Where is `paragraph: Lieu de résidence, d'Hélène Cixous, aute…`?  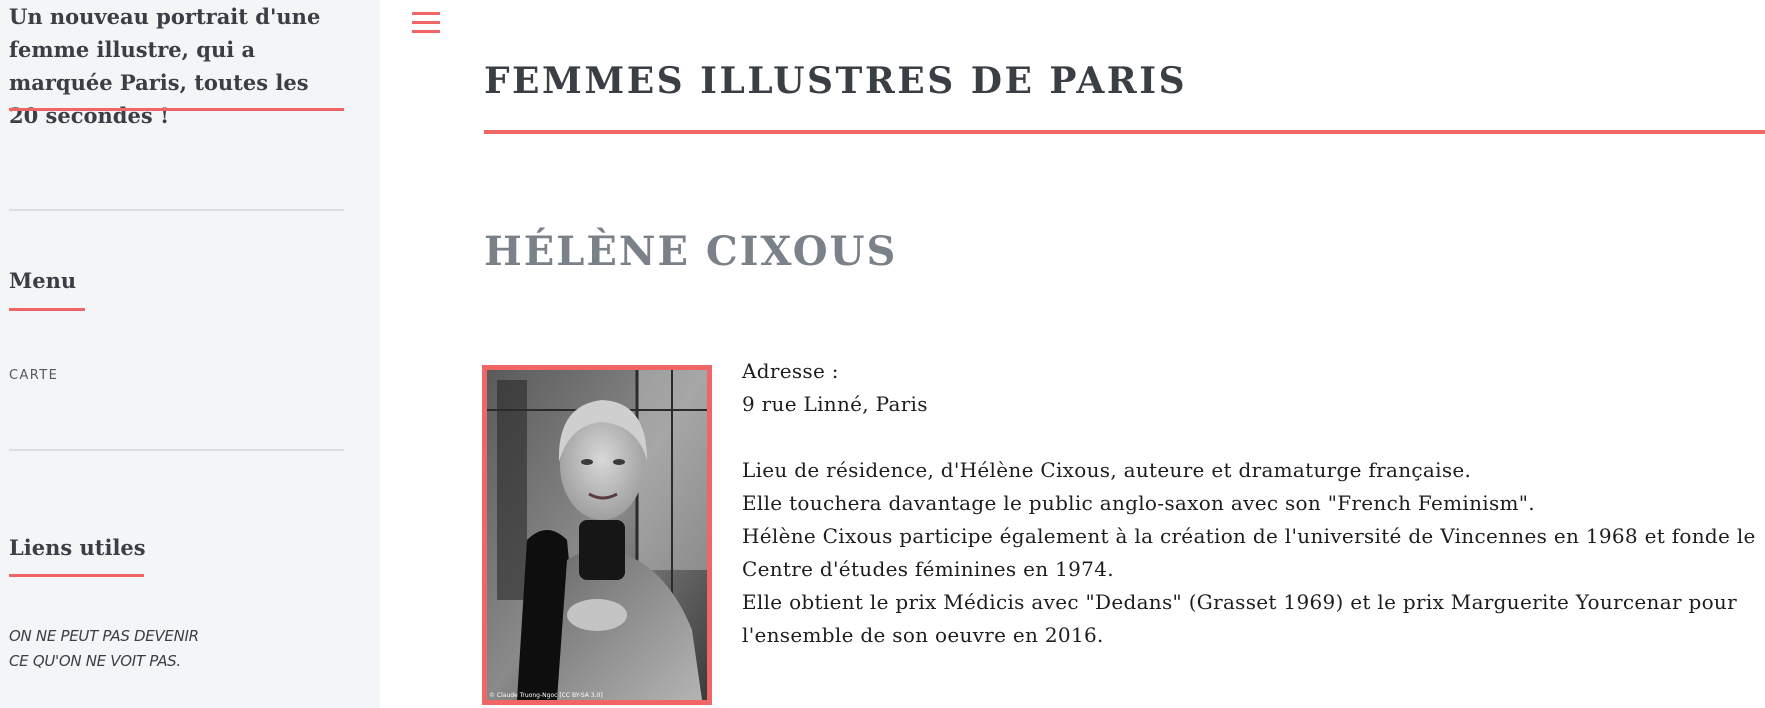 paragraph: Lieu de résidence, d'Hélène Cixous, aute… is located at coordinates (1107, 470).